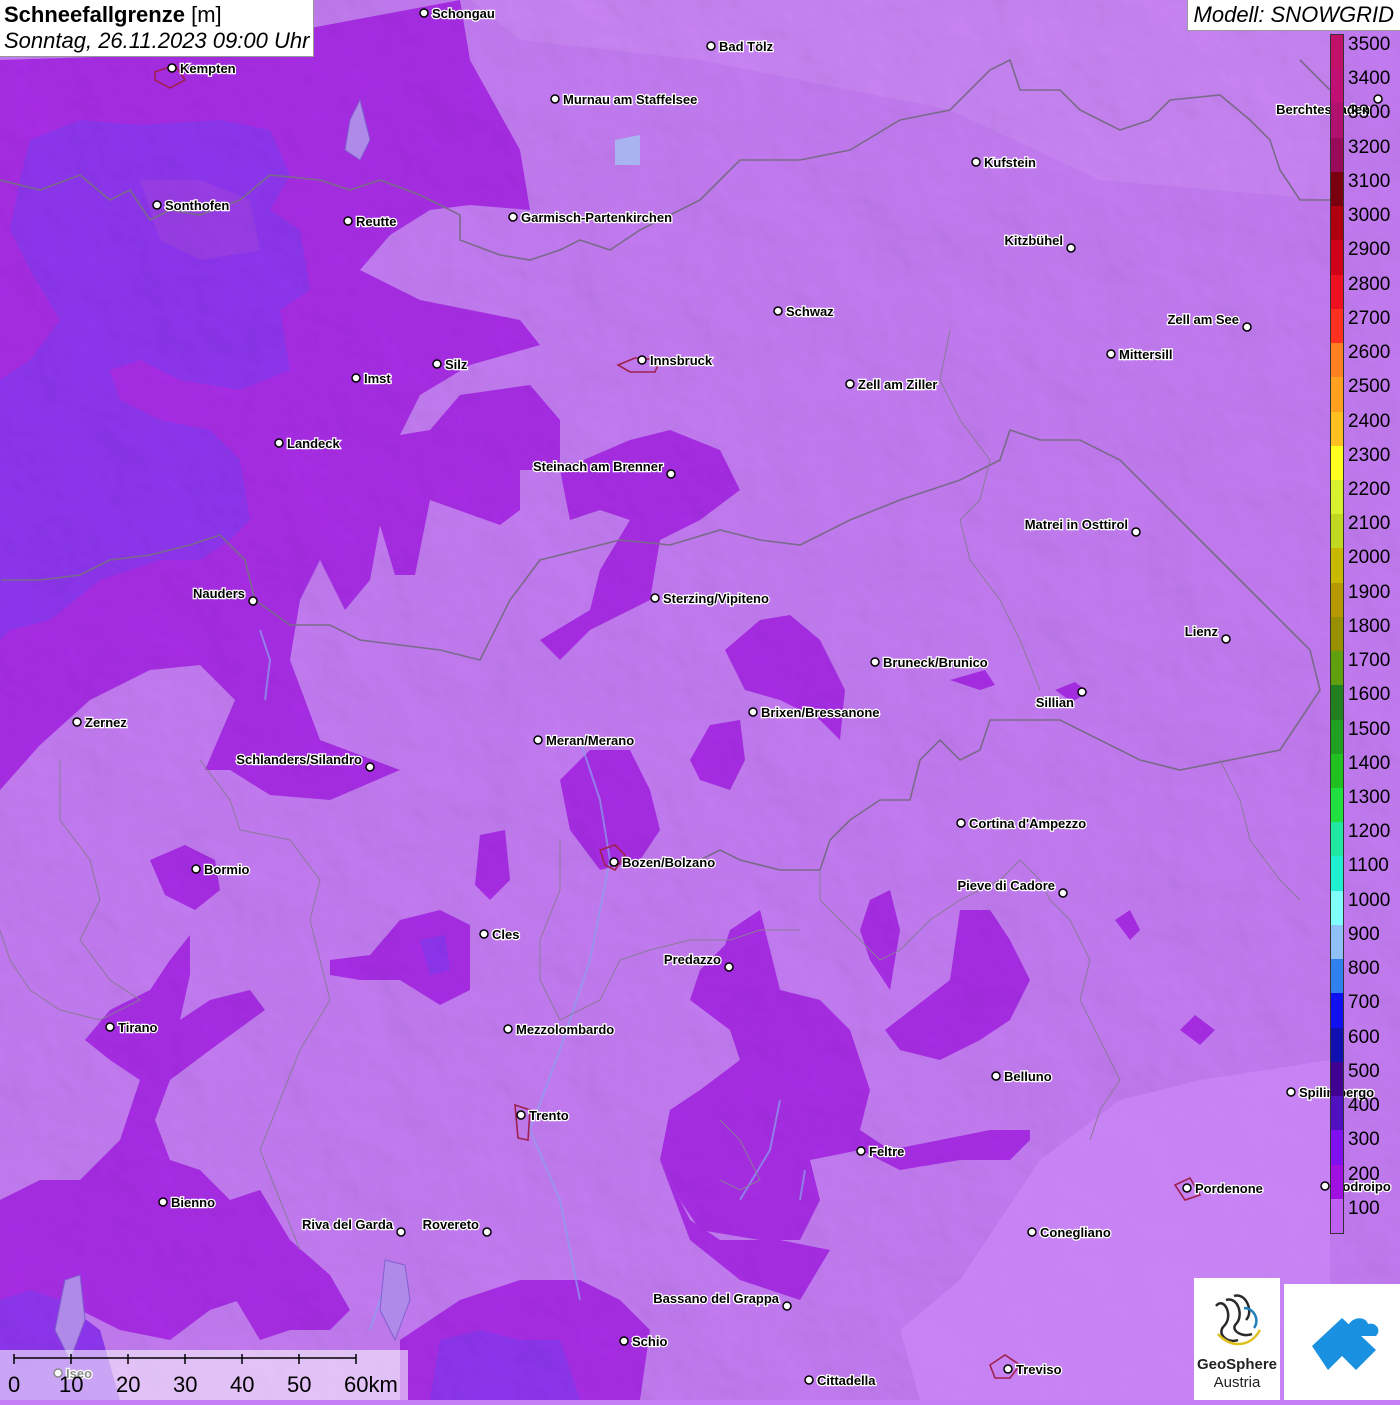 The image size is (1400, 1405). I want to click on city-label: Pieve di Cadore, so click(1006, 885).